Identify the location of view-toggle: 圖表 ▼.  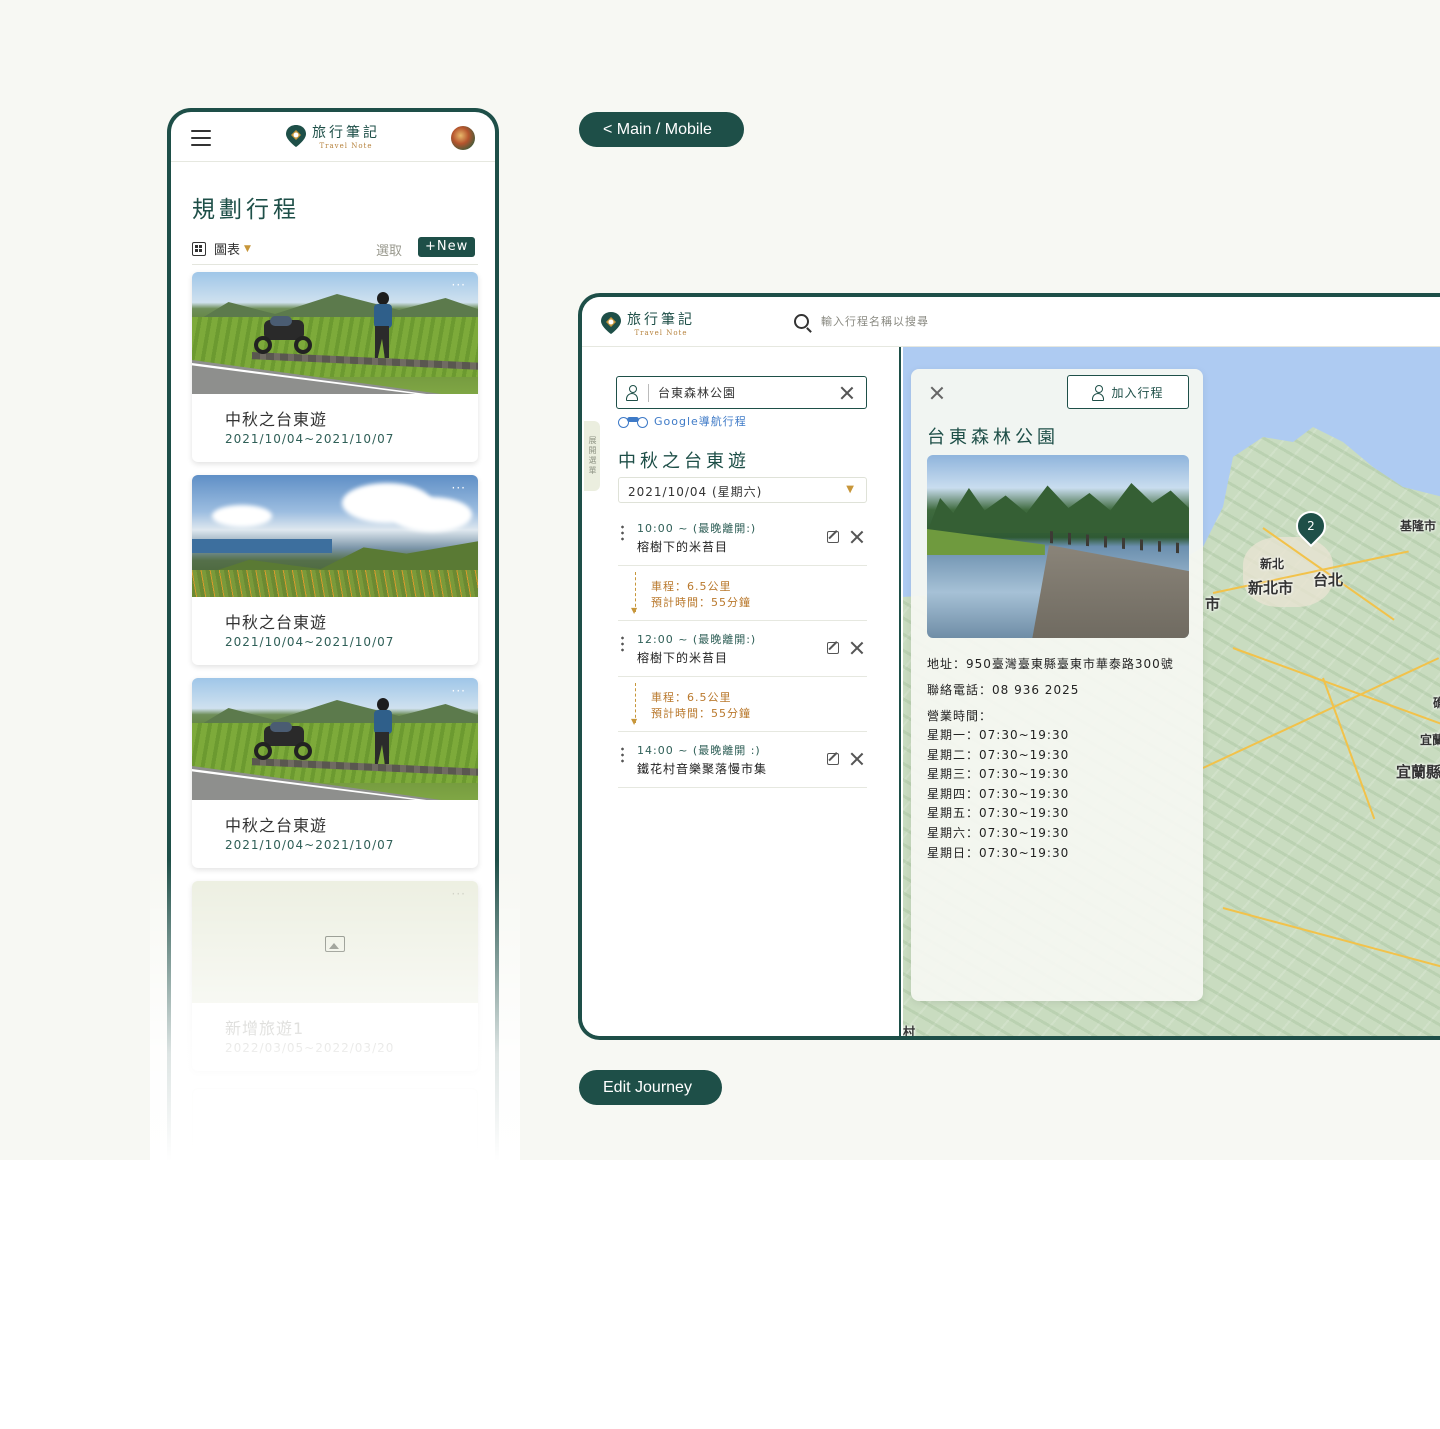
(221, 248).